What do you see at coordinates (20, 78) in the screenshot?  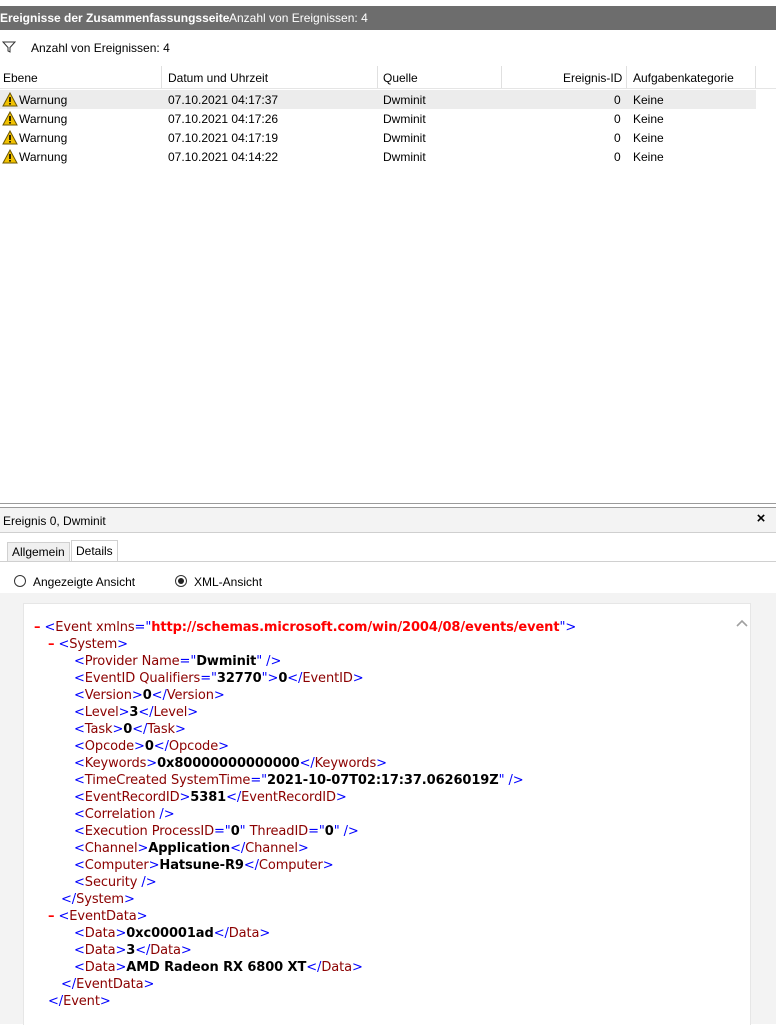 I see `column-header-level: Ebene` at bounding box center [20, 78].